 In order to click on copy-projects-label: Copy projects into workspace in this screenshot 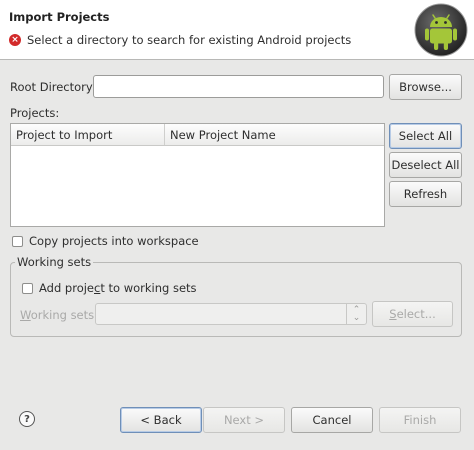, I will do `click(114, 241)`.